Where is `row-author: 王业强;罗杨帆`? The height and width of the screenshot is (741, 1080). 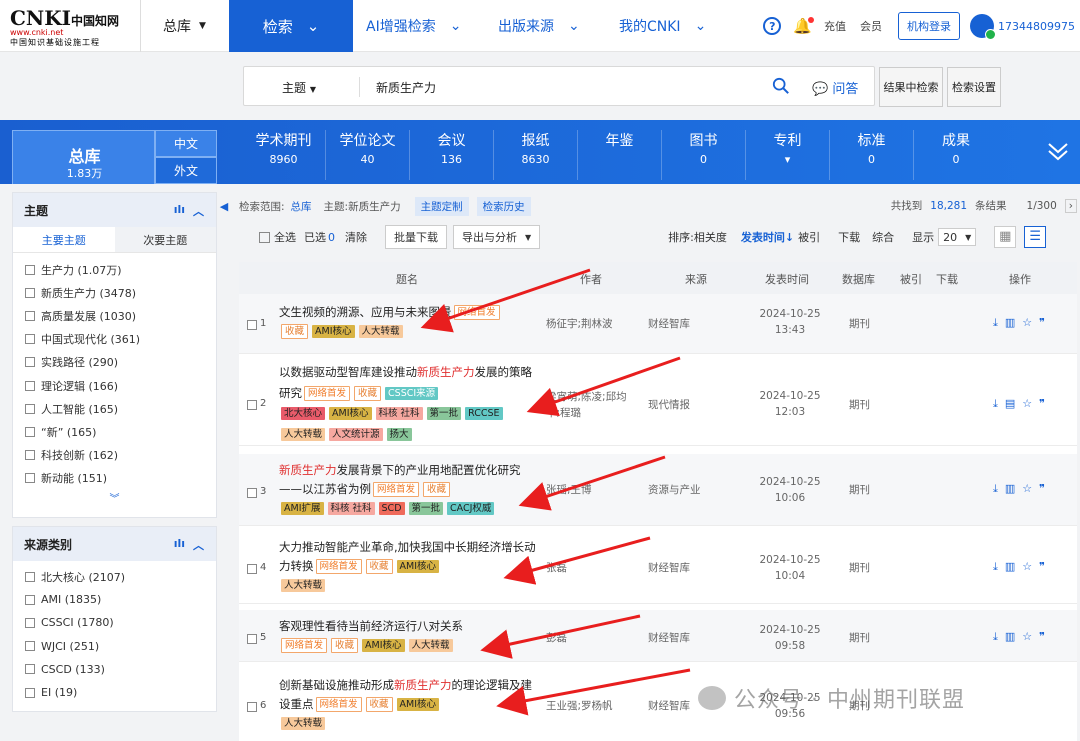
row-author: 王业强;罗杨帆 is located at coordinates (579, 706).